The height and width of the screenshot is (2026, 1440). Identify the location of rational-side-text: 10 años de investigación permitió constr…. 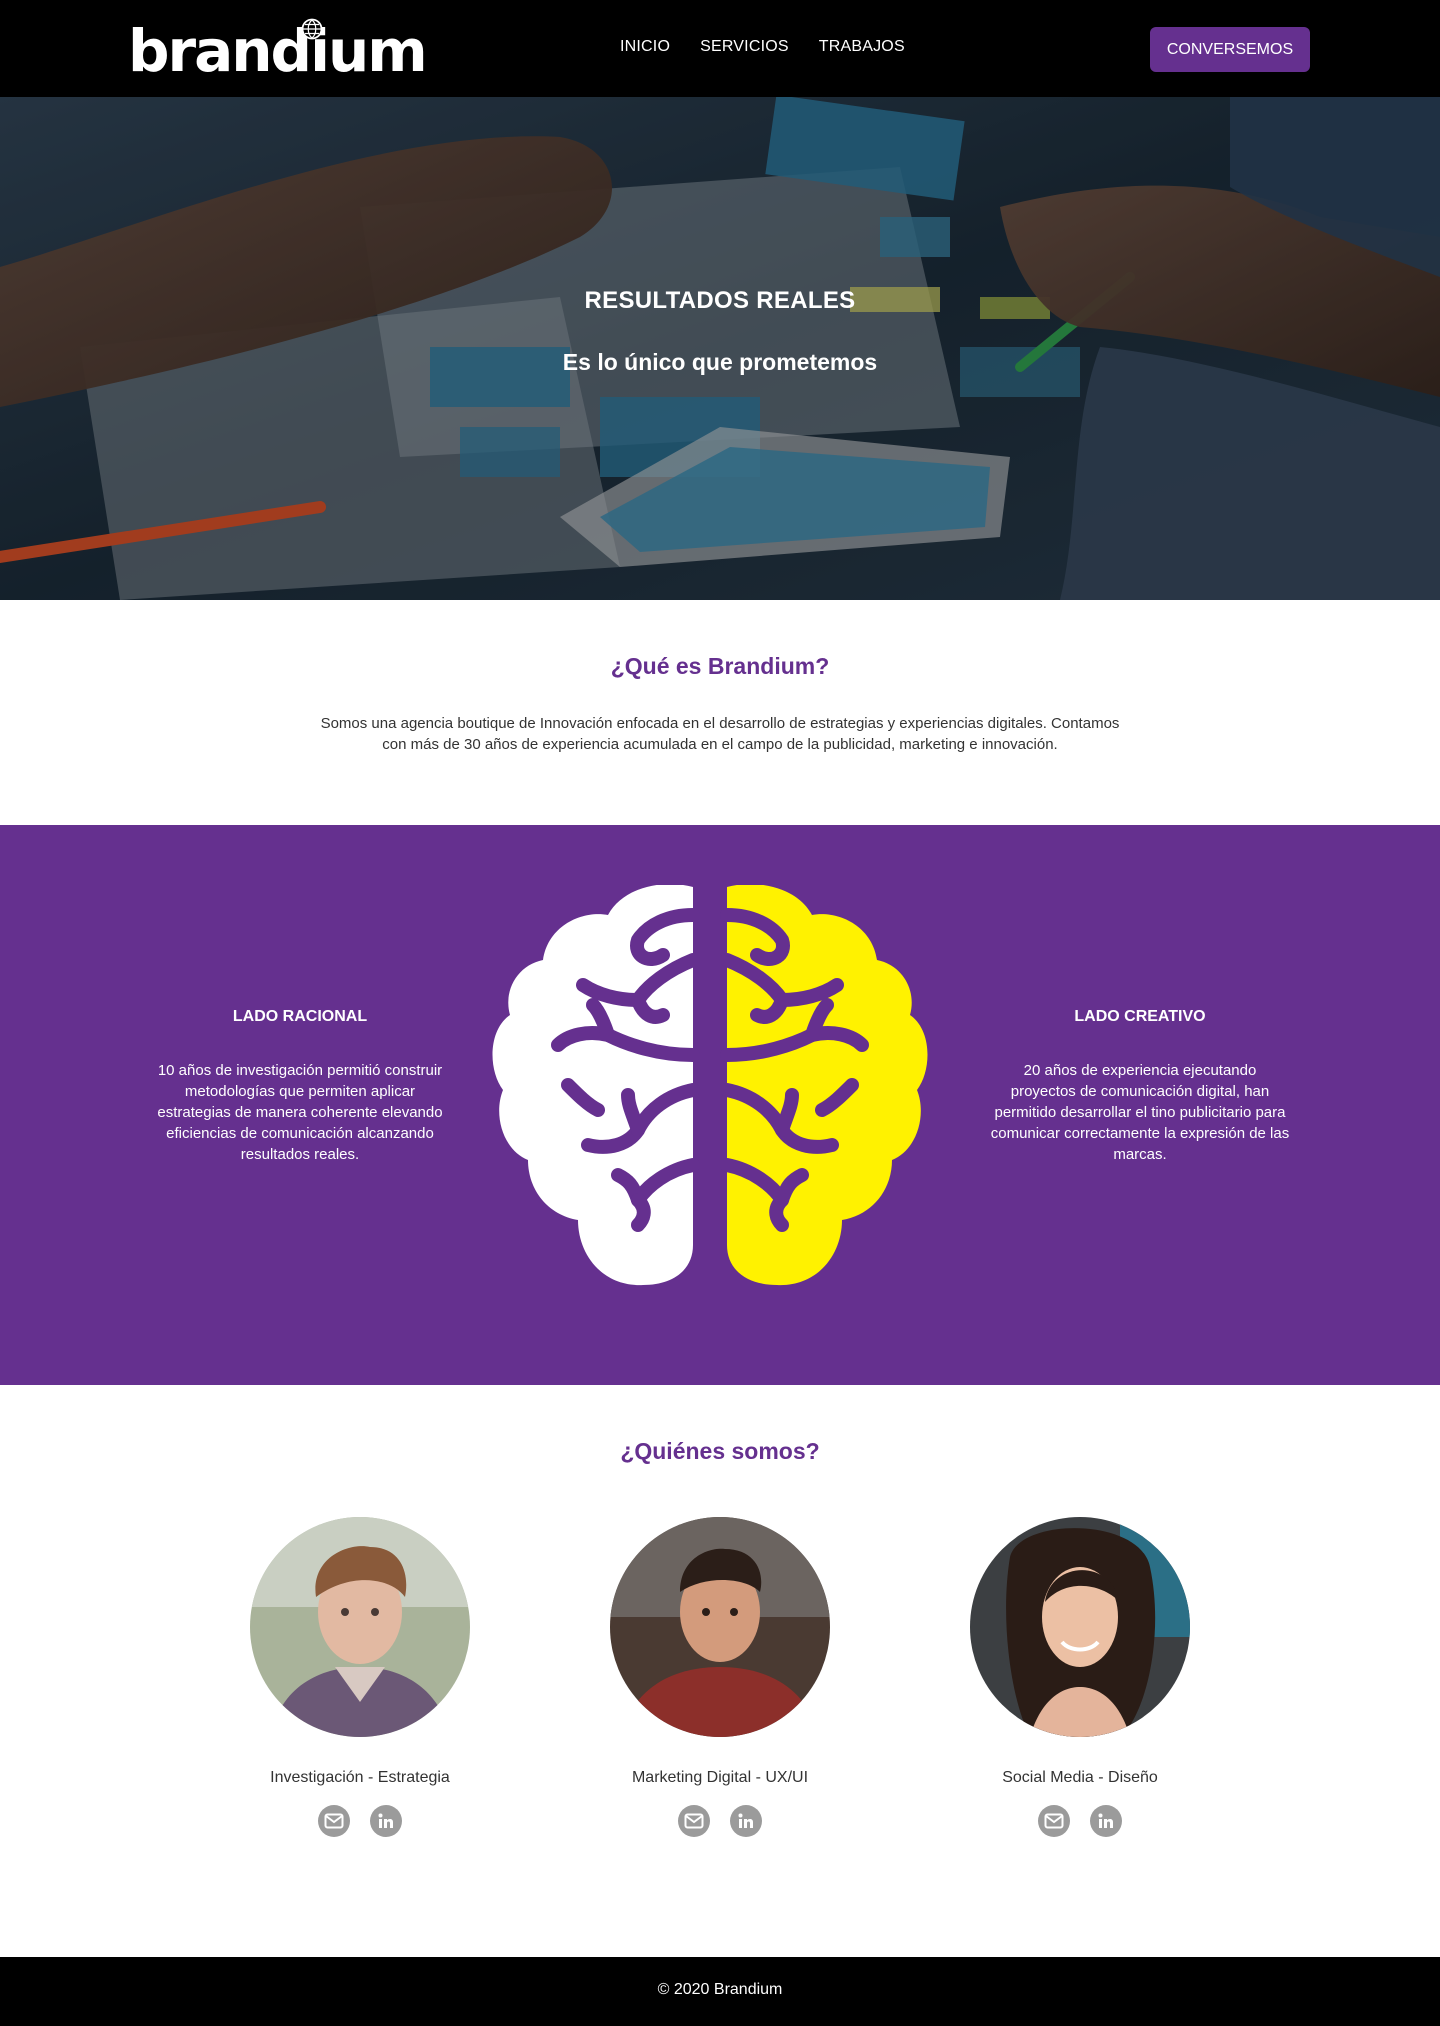
(300, 1112).